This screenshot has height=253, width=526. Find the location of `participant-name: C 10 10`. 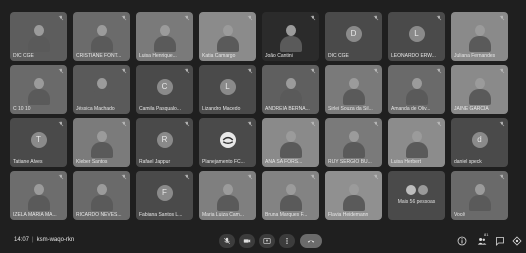

participant-name: C 10 10 is located at coordinates (22, 109).